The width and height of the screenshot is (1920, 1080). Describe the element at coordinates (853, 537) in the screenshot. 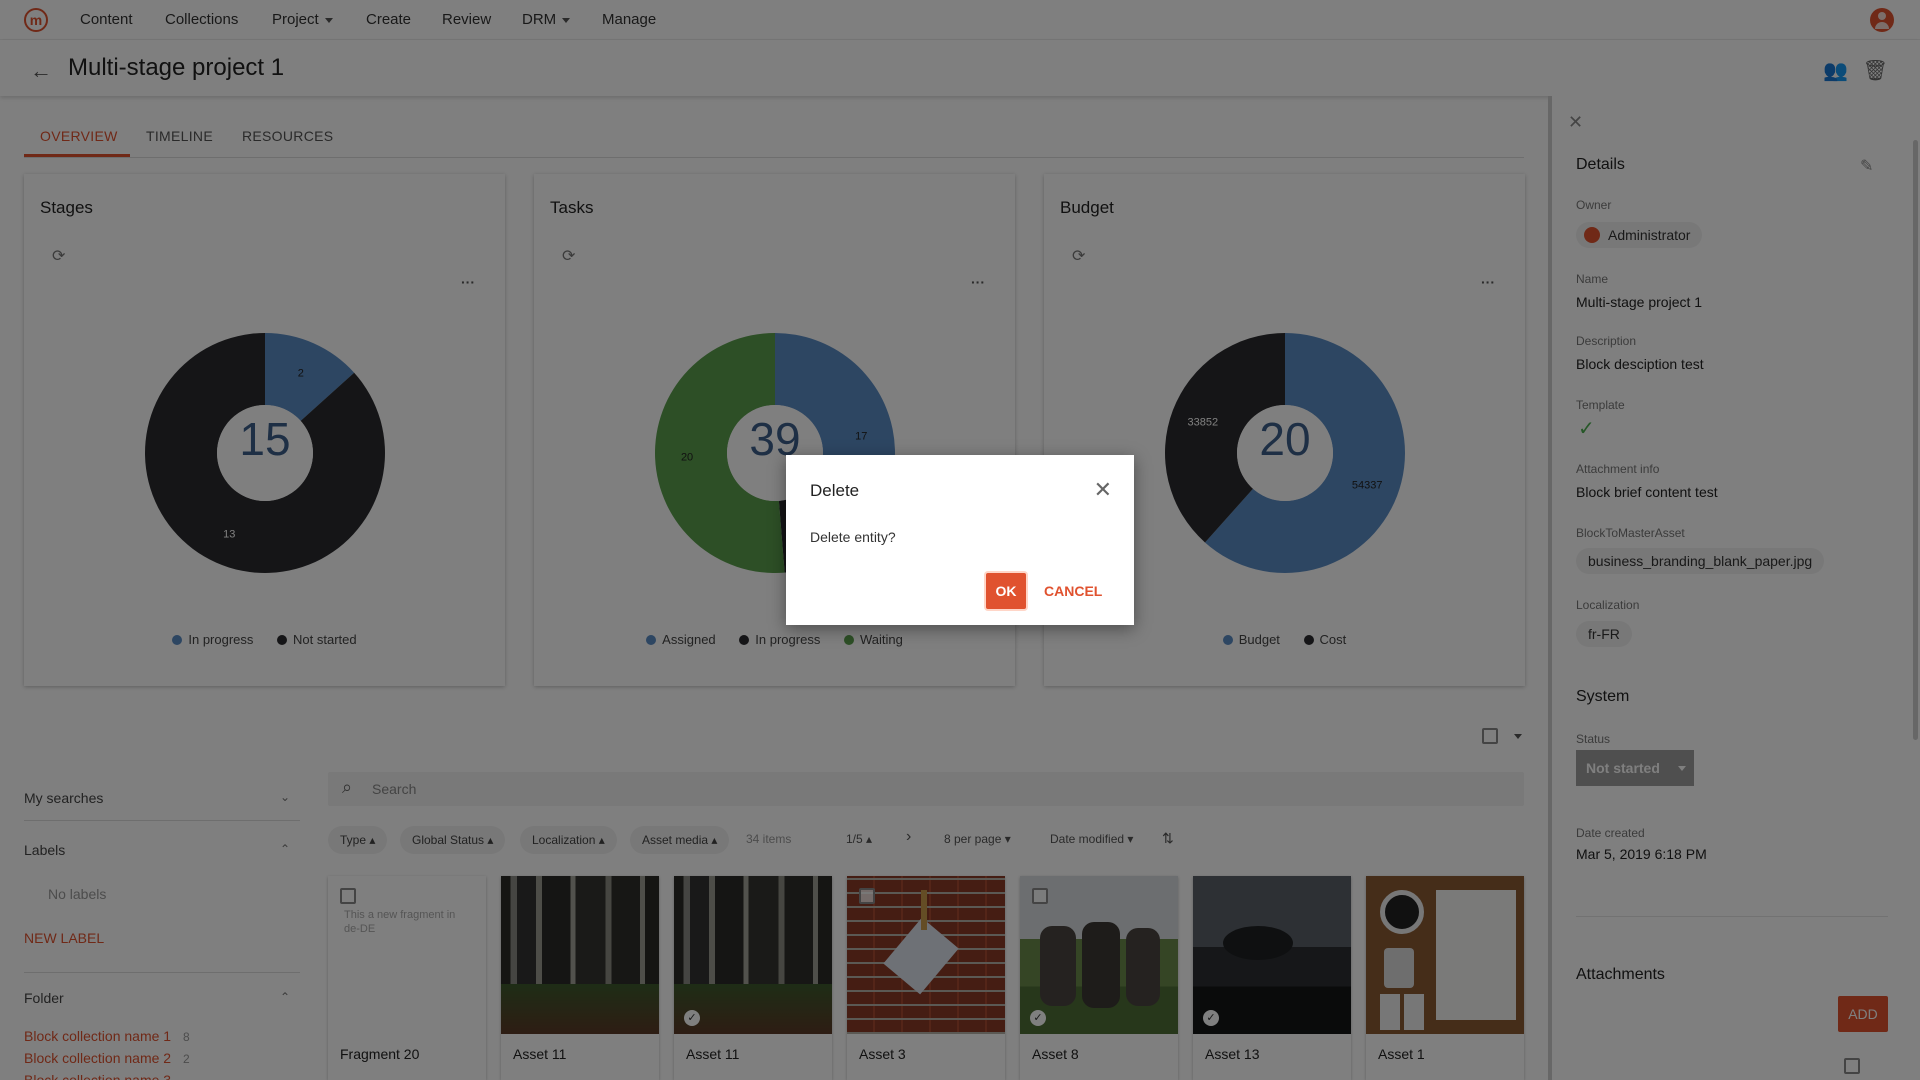

I see `dialog-message: Delete entity?` at that location.